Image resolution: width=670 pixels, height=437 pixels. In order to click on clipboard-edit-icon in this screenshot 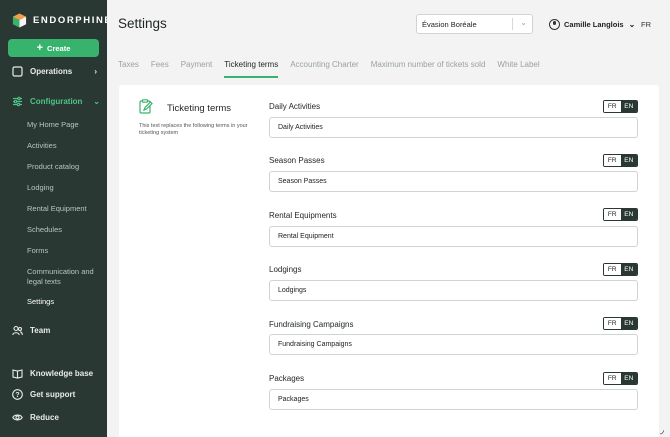, I will do `click(146, 106)`.